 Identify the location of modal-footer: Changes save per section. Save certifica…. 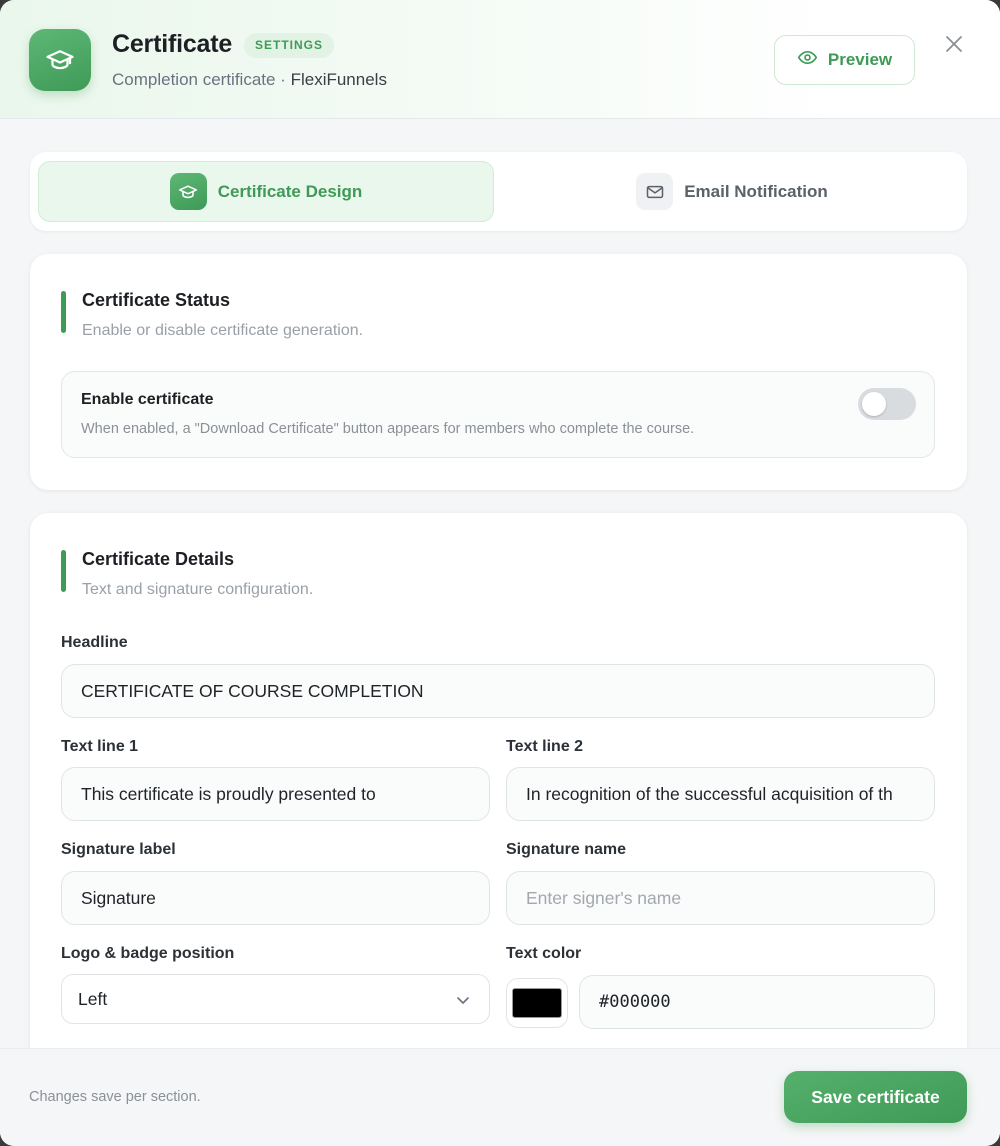
(500, 1097).